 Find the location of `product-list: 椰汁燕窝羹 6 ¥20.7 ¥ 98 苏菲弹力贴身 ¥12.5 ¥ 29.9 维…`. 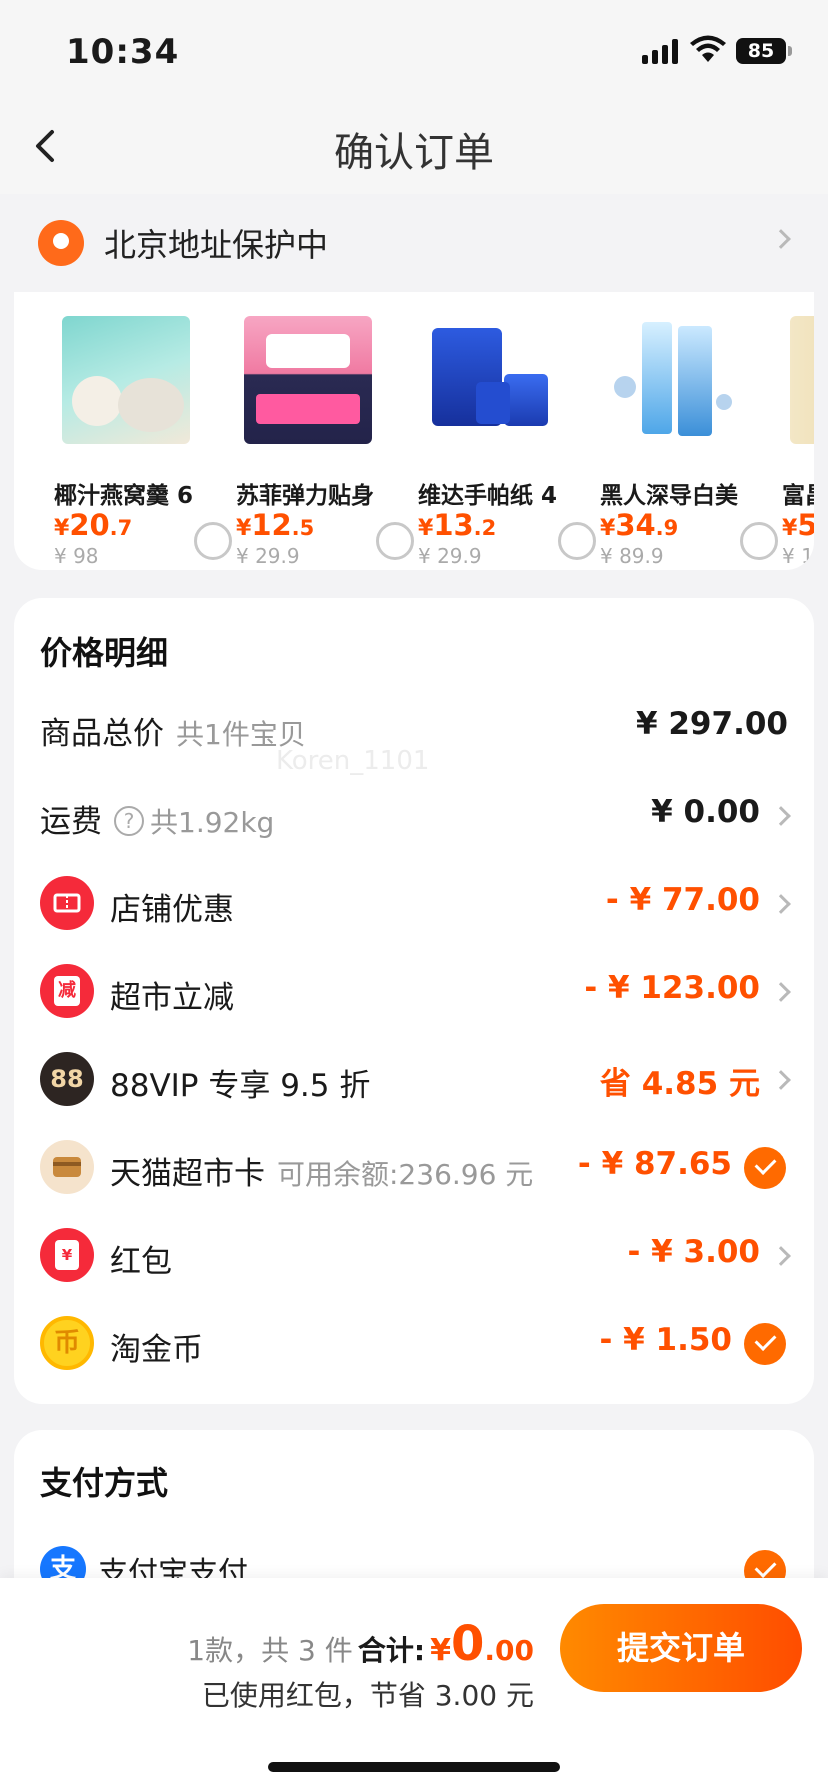

product-list: 椰汁燕窝羹 6 ¥20.7 ¥ 98 苏菲弹力贴身 ¥12.5 ¥ 29.9 维… is located at coordinates (414, 431).